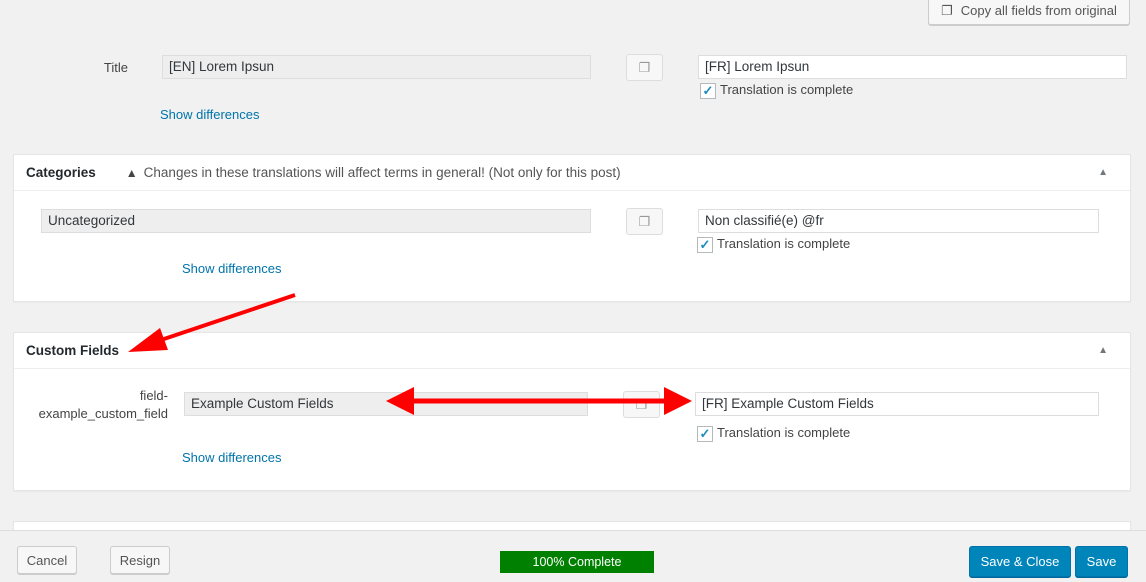  I want to click on arrow-head-right, so click(678, 401).